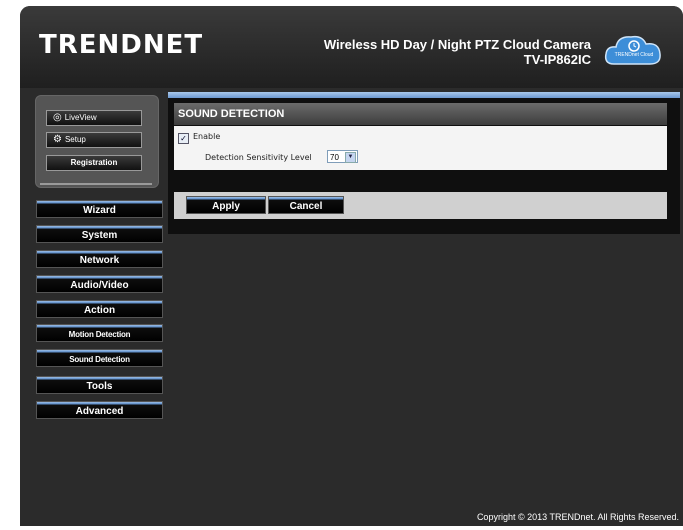 This screenshot has width=683, height=530. What do you see at coordinates (258, 157) in the screenshot?
I see `sensitivity-label: Detection Sensitivity Level` at bounding box center [258, 157].